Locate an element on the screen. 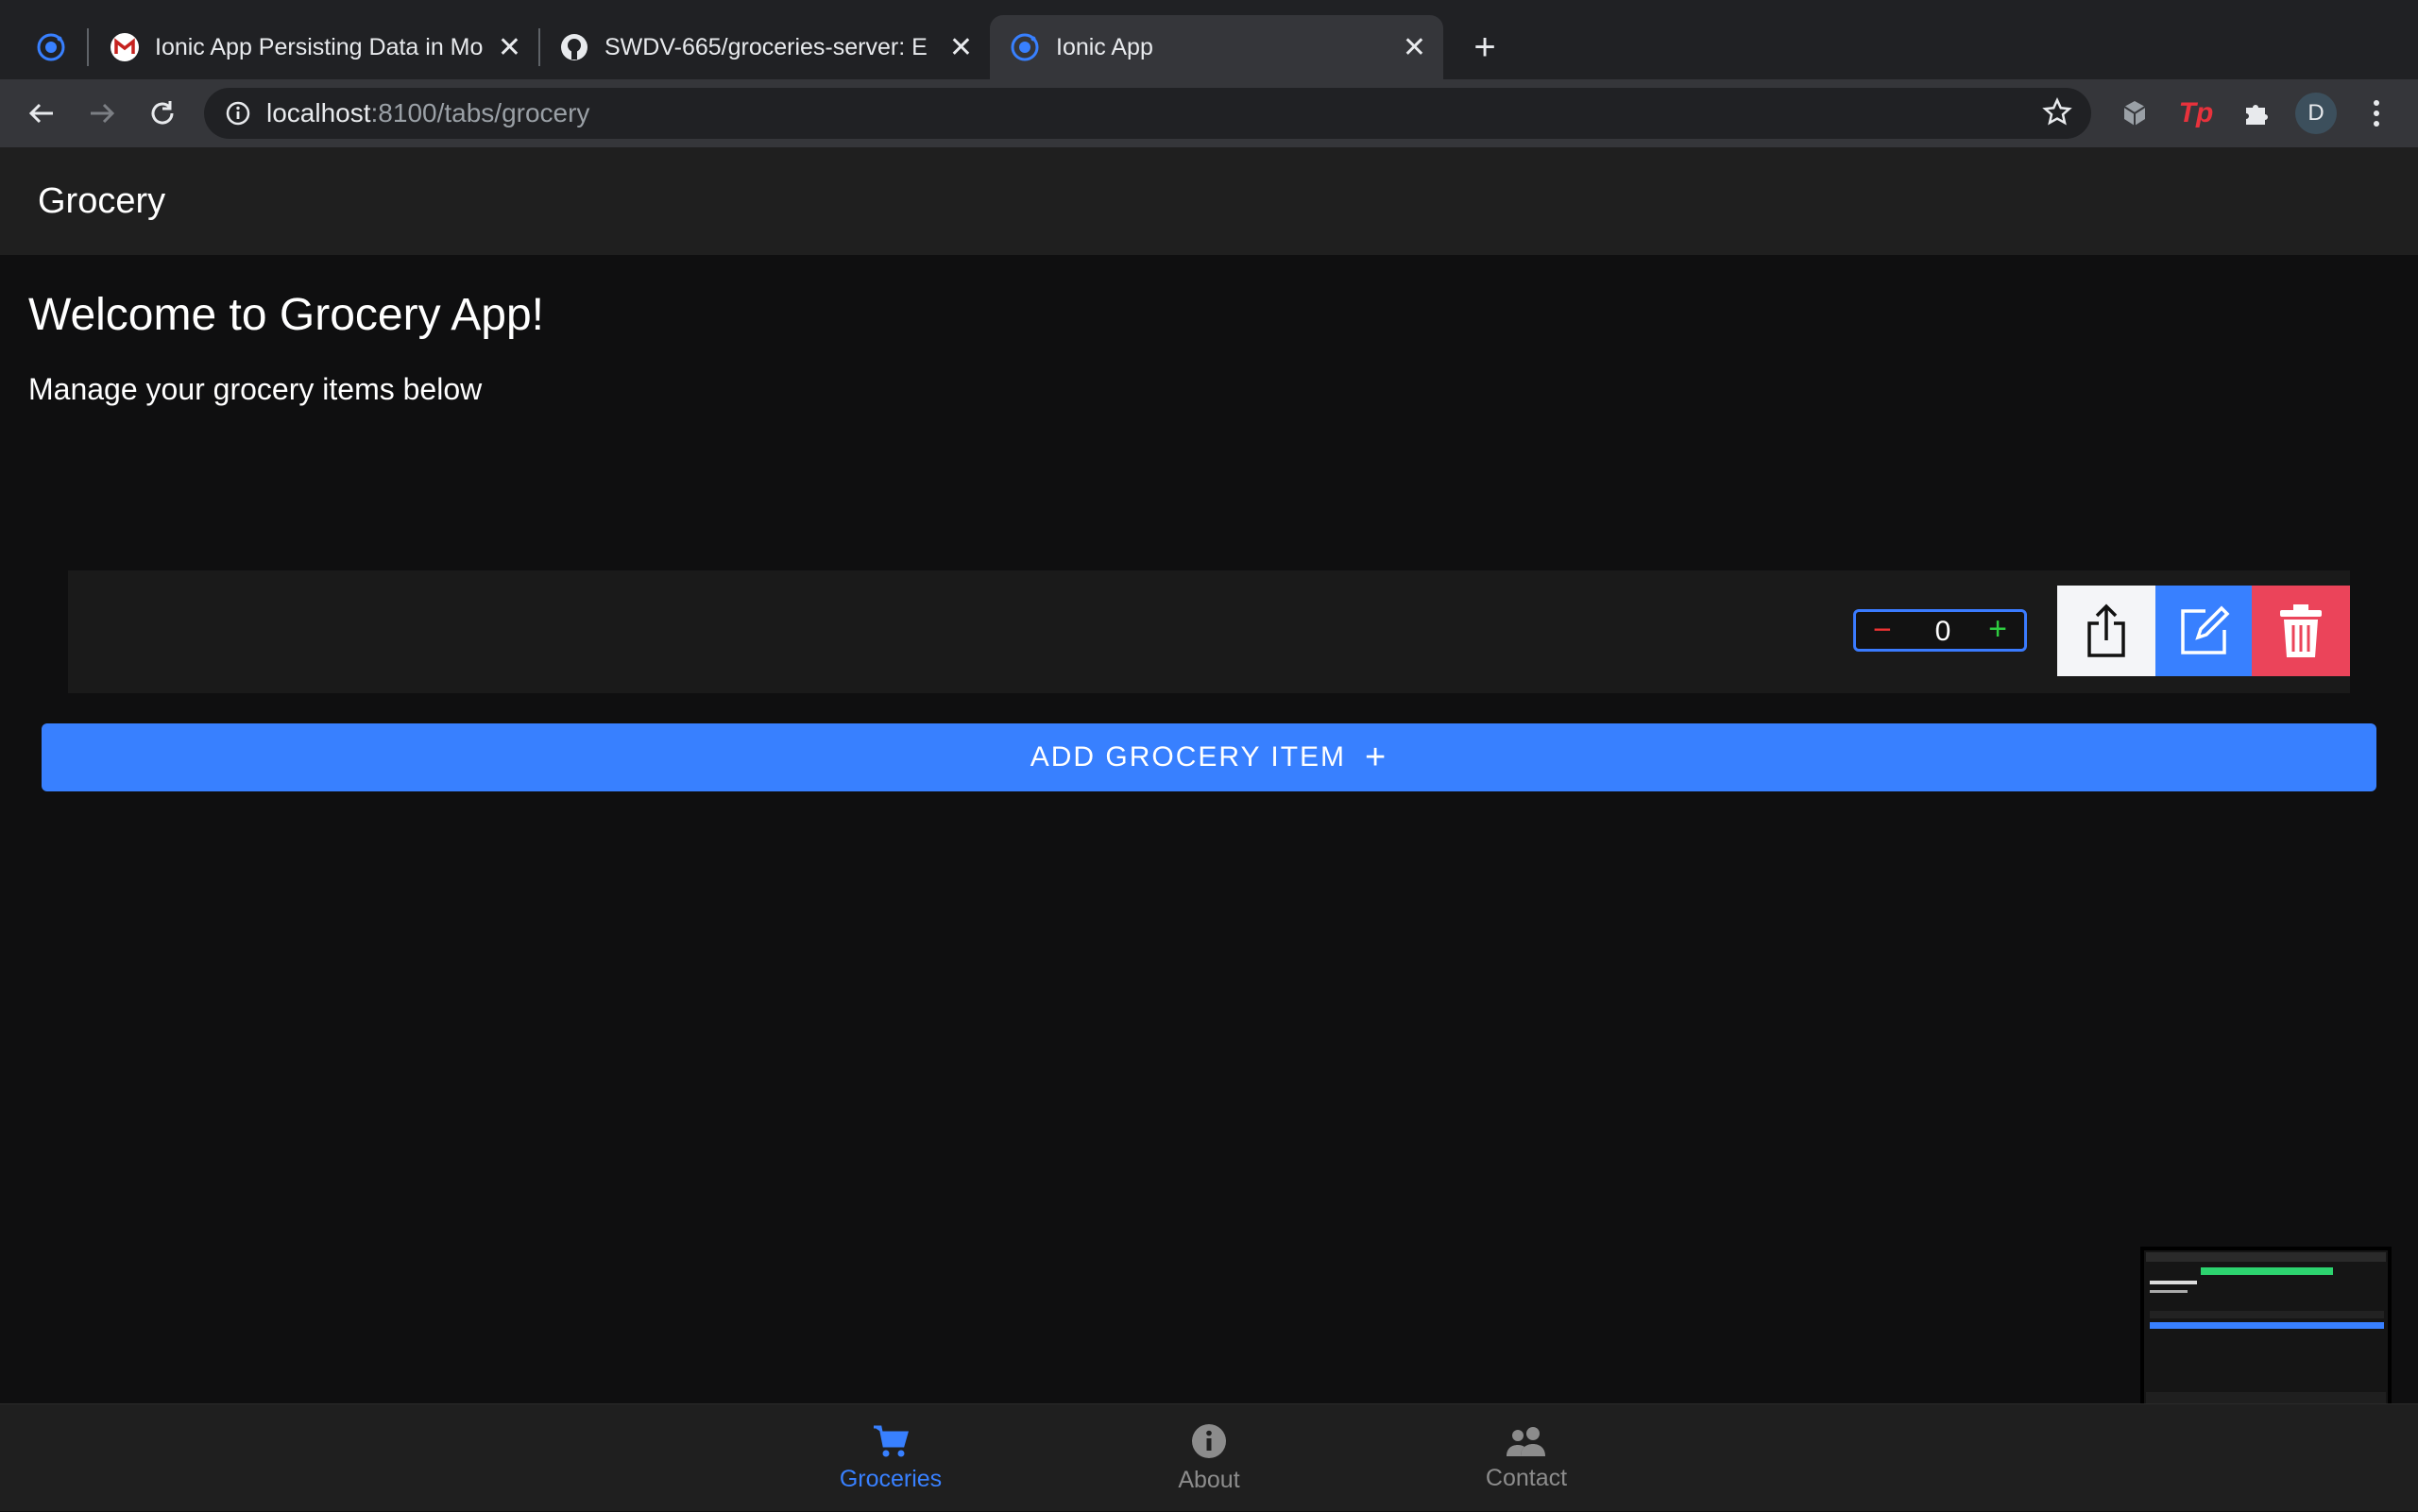 The height and width of the screenshot is (1512, 2418). profile-avatar: D is located at coordinates (2316, 113).